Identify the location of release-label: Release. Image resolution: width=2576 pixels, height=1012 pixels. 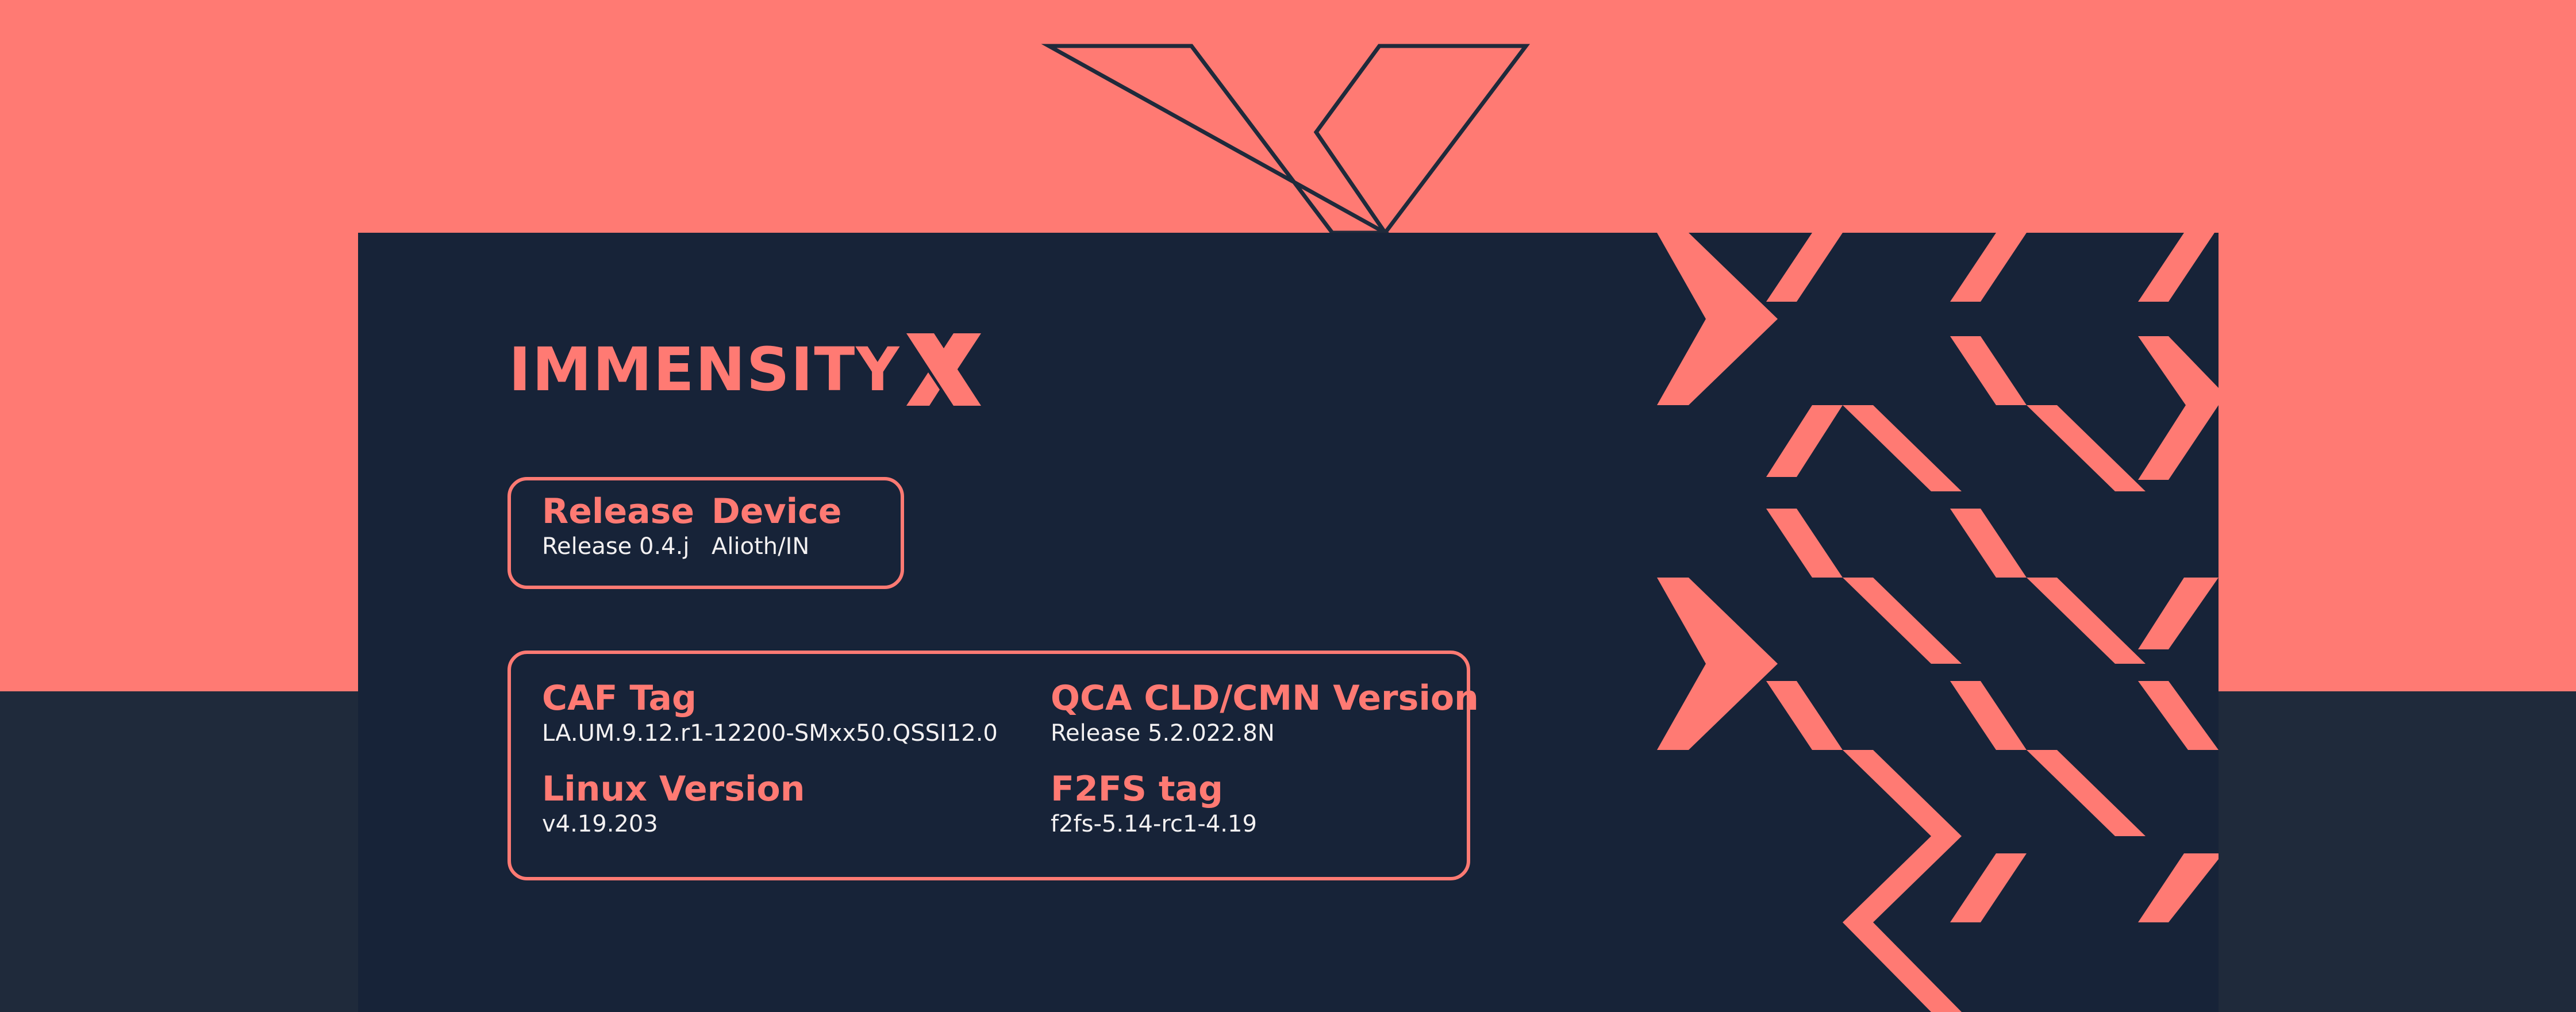
(618, 512).